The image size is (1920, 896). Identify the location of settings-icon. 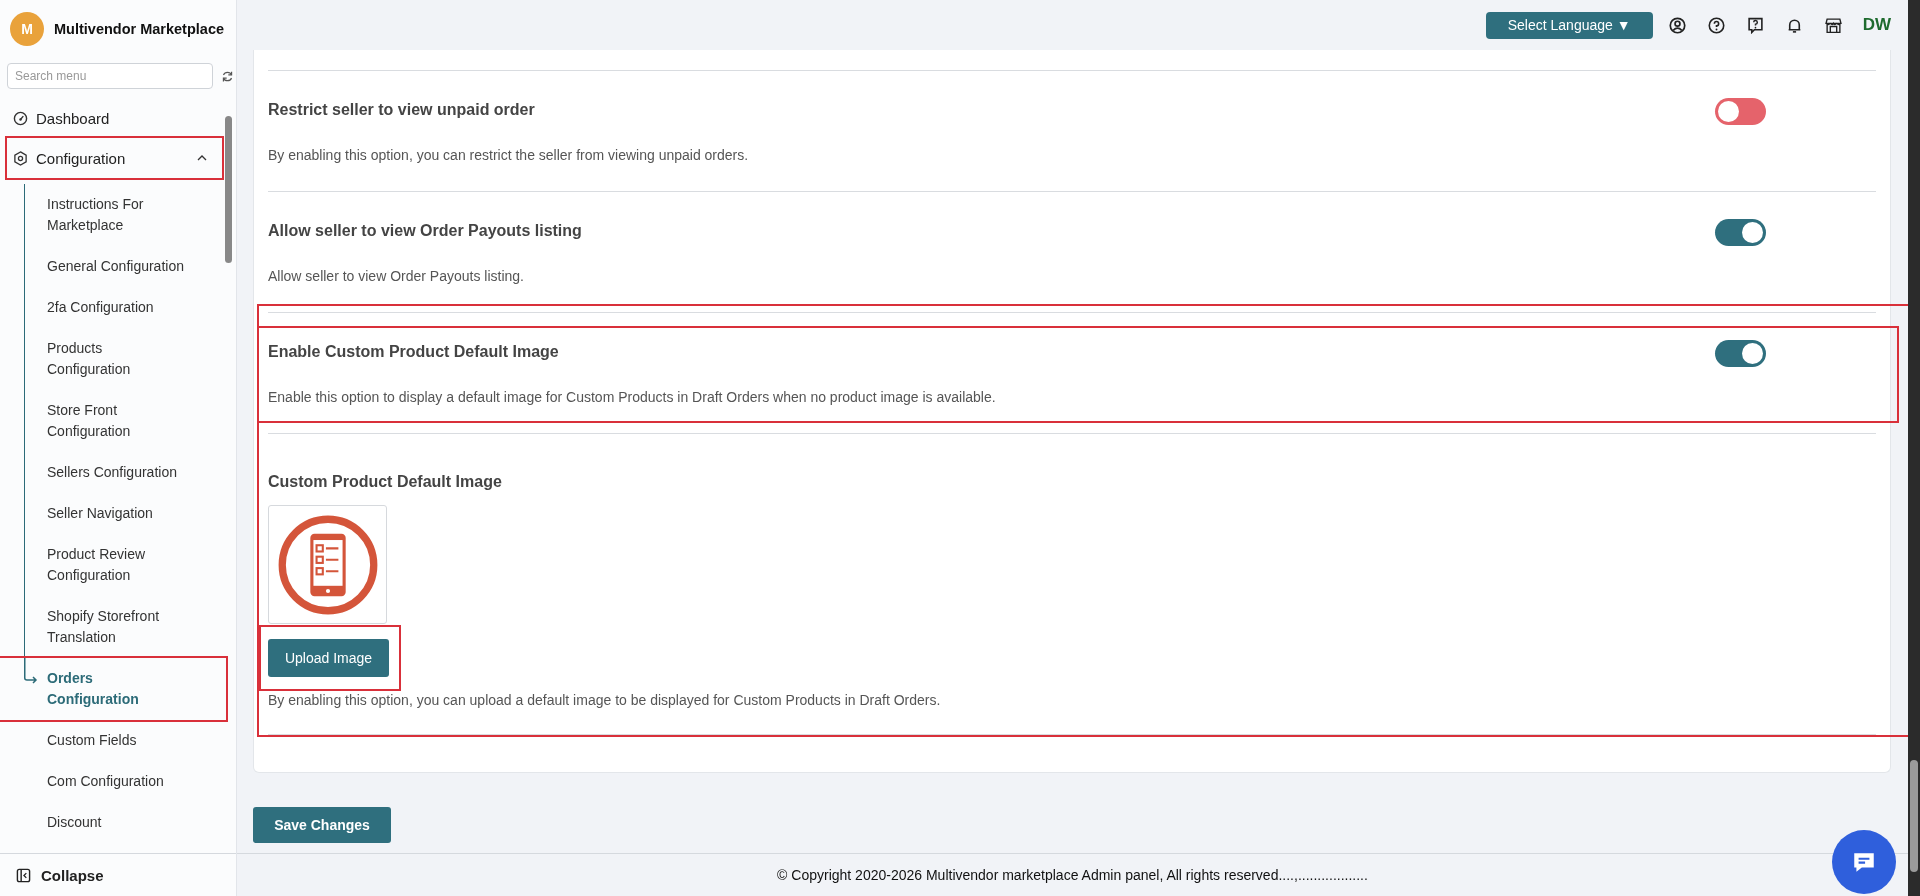
(20, 158).